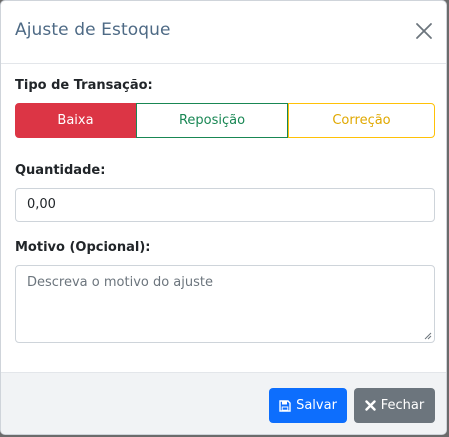  Describe the element at coordinates (285, 405) in the screenshot. I see `floppy-disk-icon` at that location.